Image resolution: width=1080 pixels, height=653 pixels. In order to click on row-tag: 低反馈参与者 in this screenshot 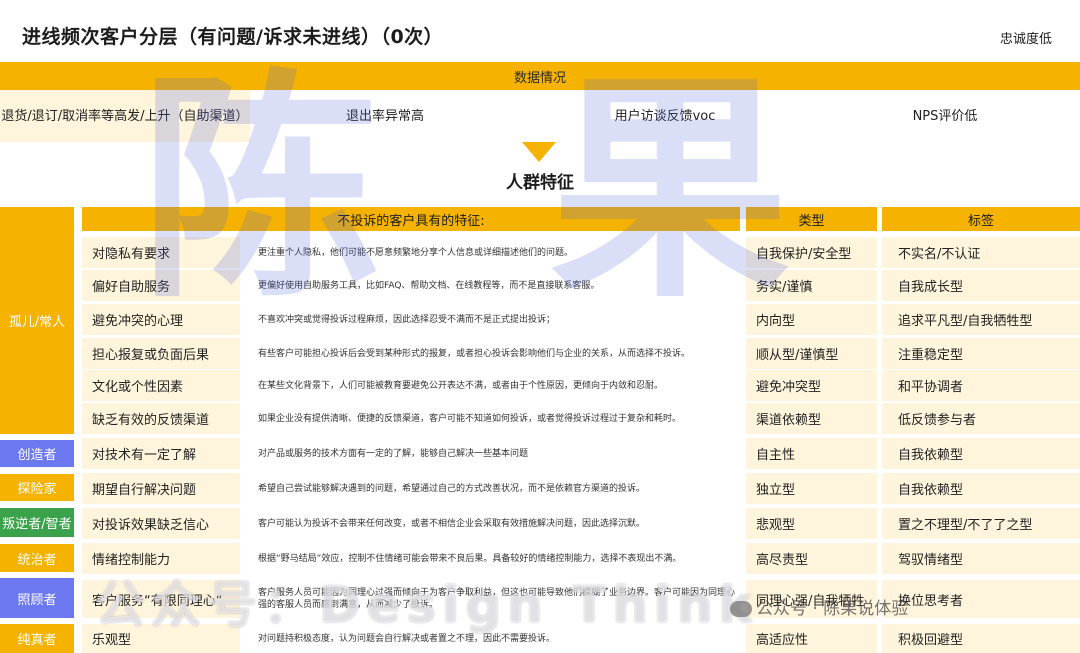, I will do `click(981, 418)`.